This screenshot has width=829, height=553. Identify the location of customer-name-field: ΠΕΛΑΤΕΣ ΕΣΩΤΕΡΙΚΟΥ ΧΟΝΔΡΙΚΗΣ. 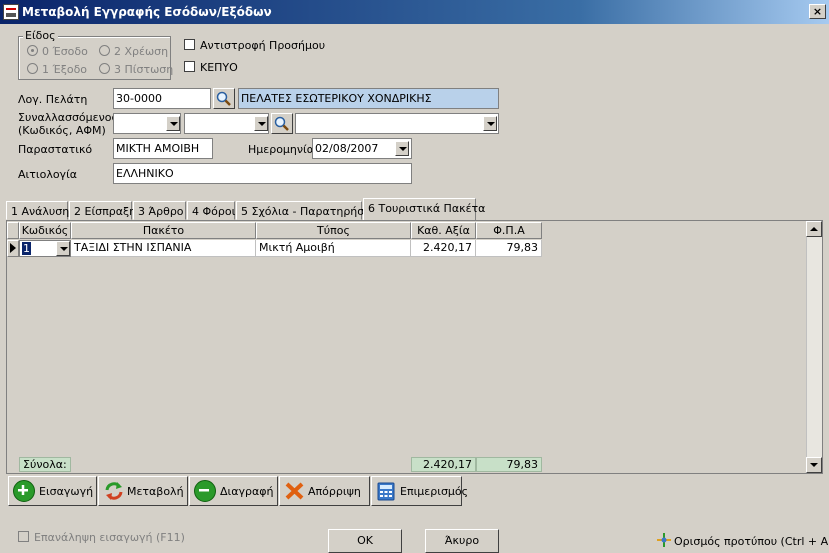
(368, 98).